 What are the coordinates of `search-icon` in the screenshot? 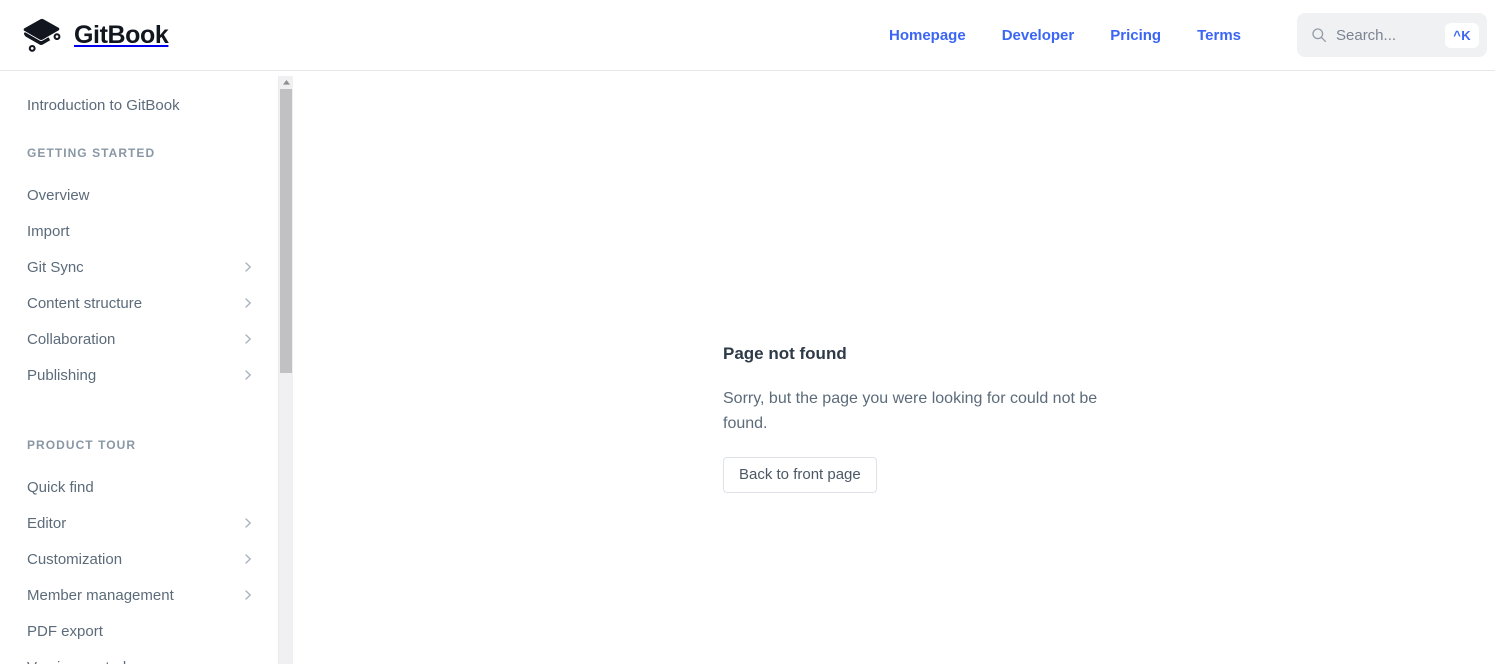 It's located at (1319, 35).